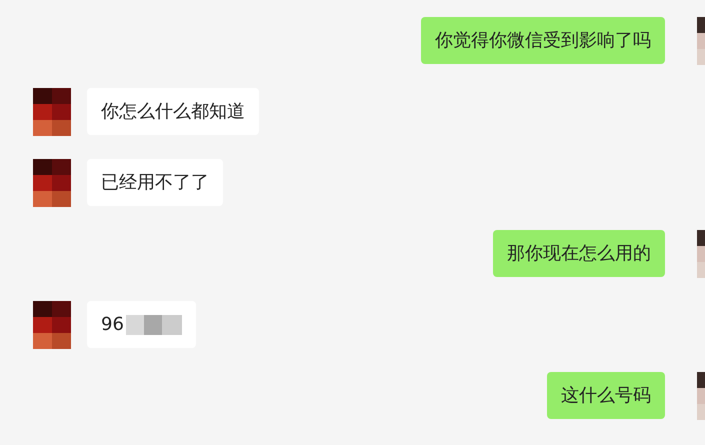 This screenshot has width=705, height=445. What do you see at coordinates (173, 111) in the screenshot?
I see `message-bubble: 你怎么什么都知道` at bounding box center [173, 111].